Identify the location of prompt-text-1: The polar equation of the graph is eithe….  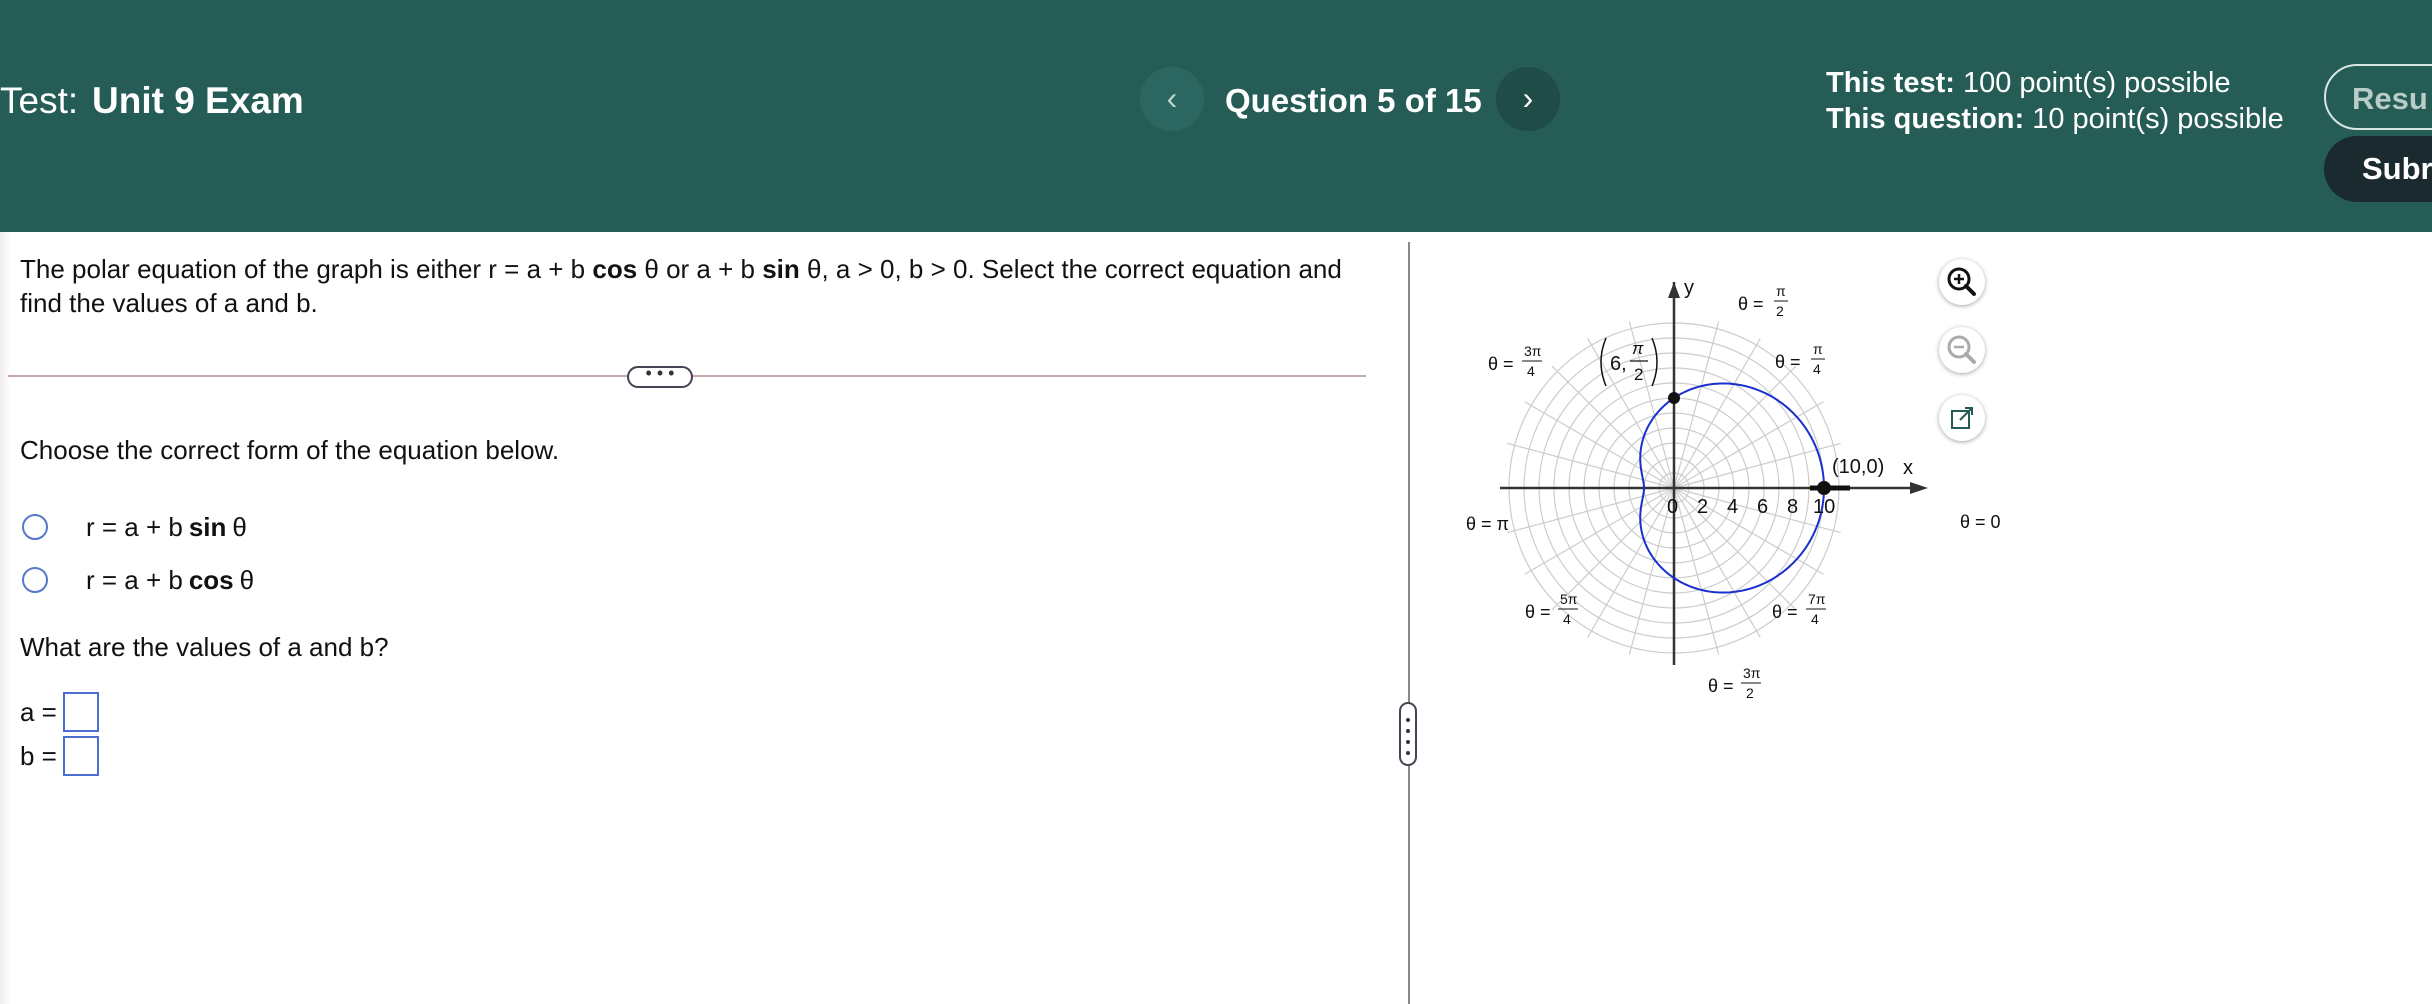
(306, 269).